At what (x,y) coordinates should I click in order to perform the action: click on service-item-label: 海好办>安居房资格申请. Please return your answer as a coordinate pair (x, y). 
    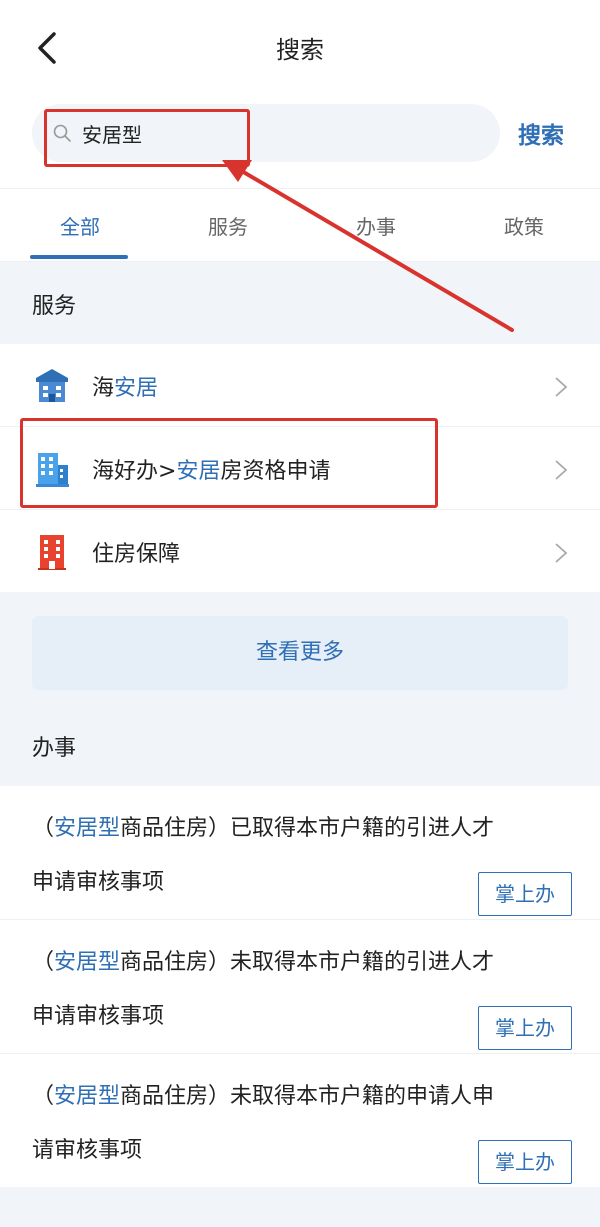
    Looking at the image, I should click on (211, 471).